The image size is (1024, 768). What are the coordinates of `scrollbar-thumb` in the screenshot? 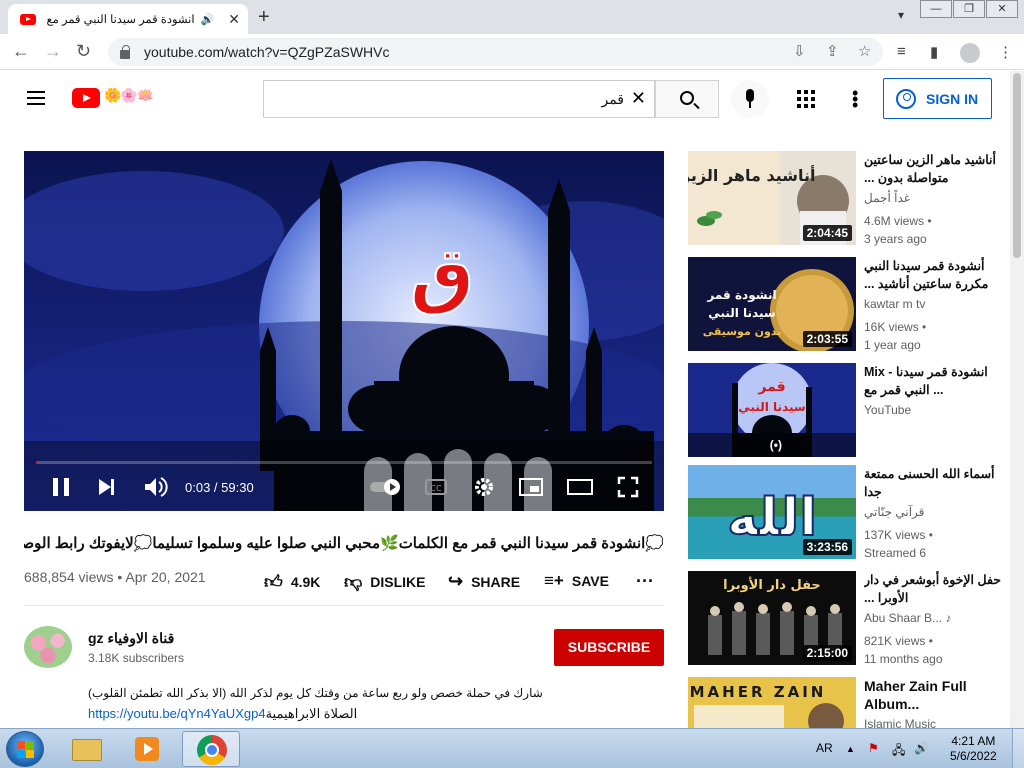 It's located at (1017, 165).